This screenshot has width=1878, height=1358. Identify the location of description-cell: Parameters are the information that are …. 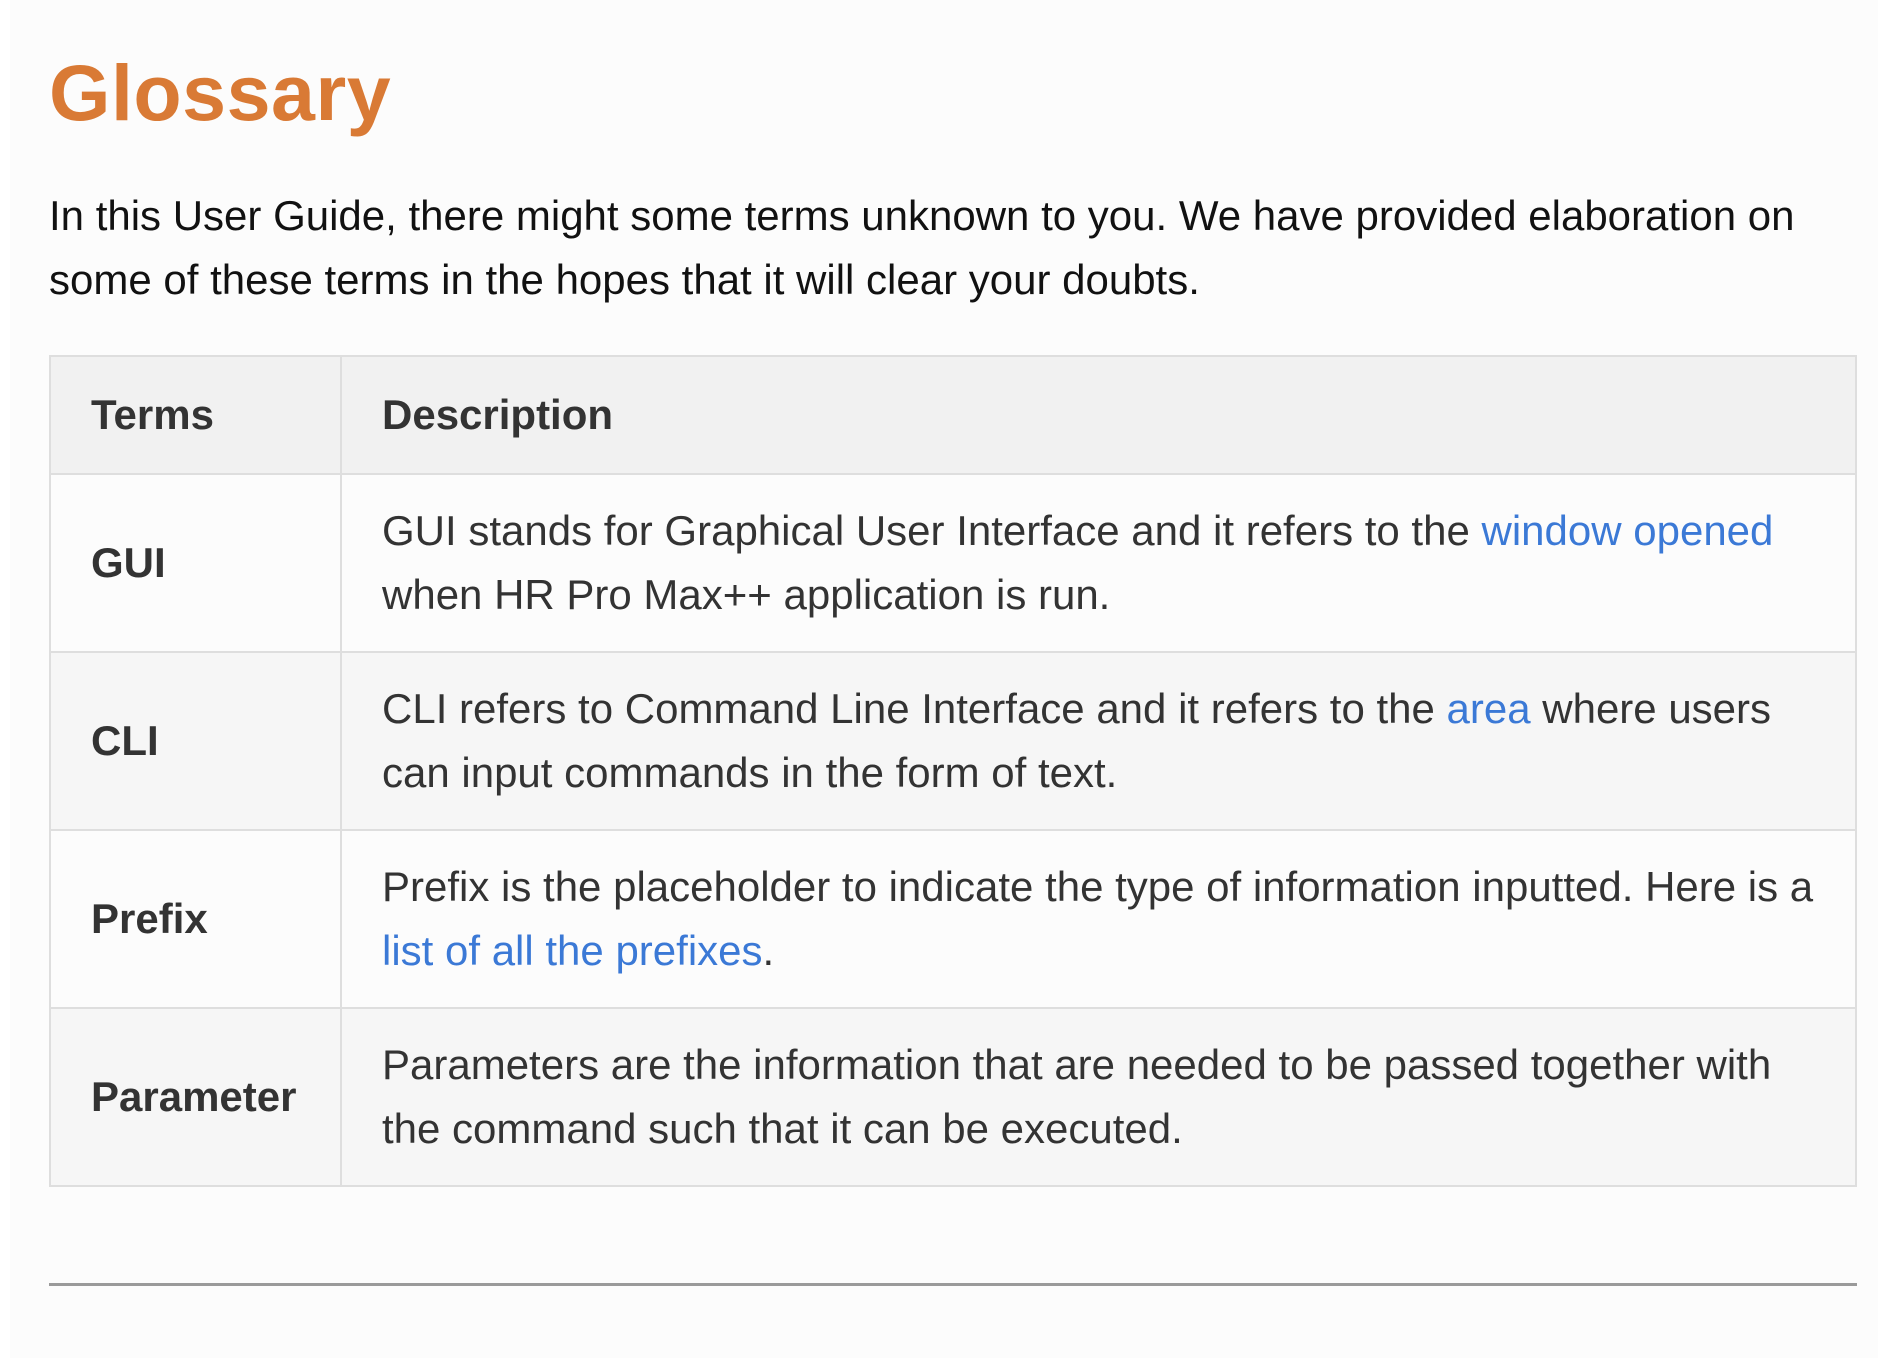
(1098, 1097).